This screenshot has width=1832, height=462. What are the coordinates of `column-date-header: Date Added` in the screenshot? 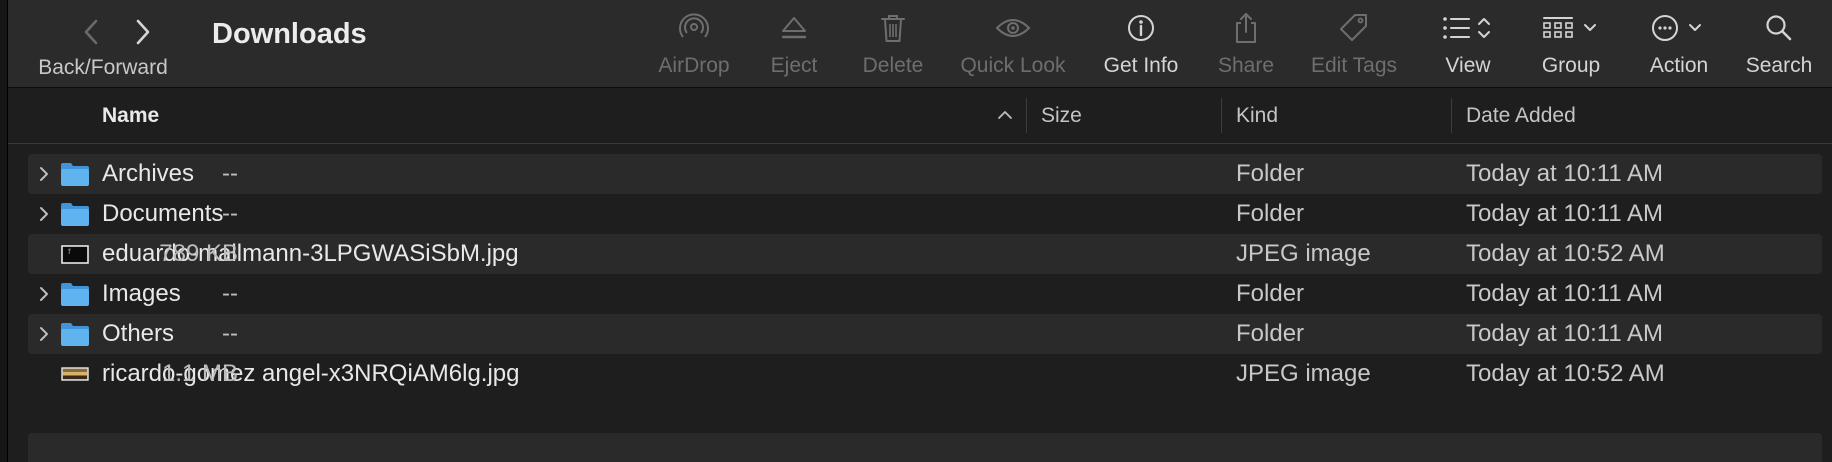 It's located at (1521, 115).